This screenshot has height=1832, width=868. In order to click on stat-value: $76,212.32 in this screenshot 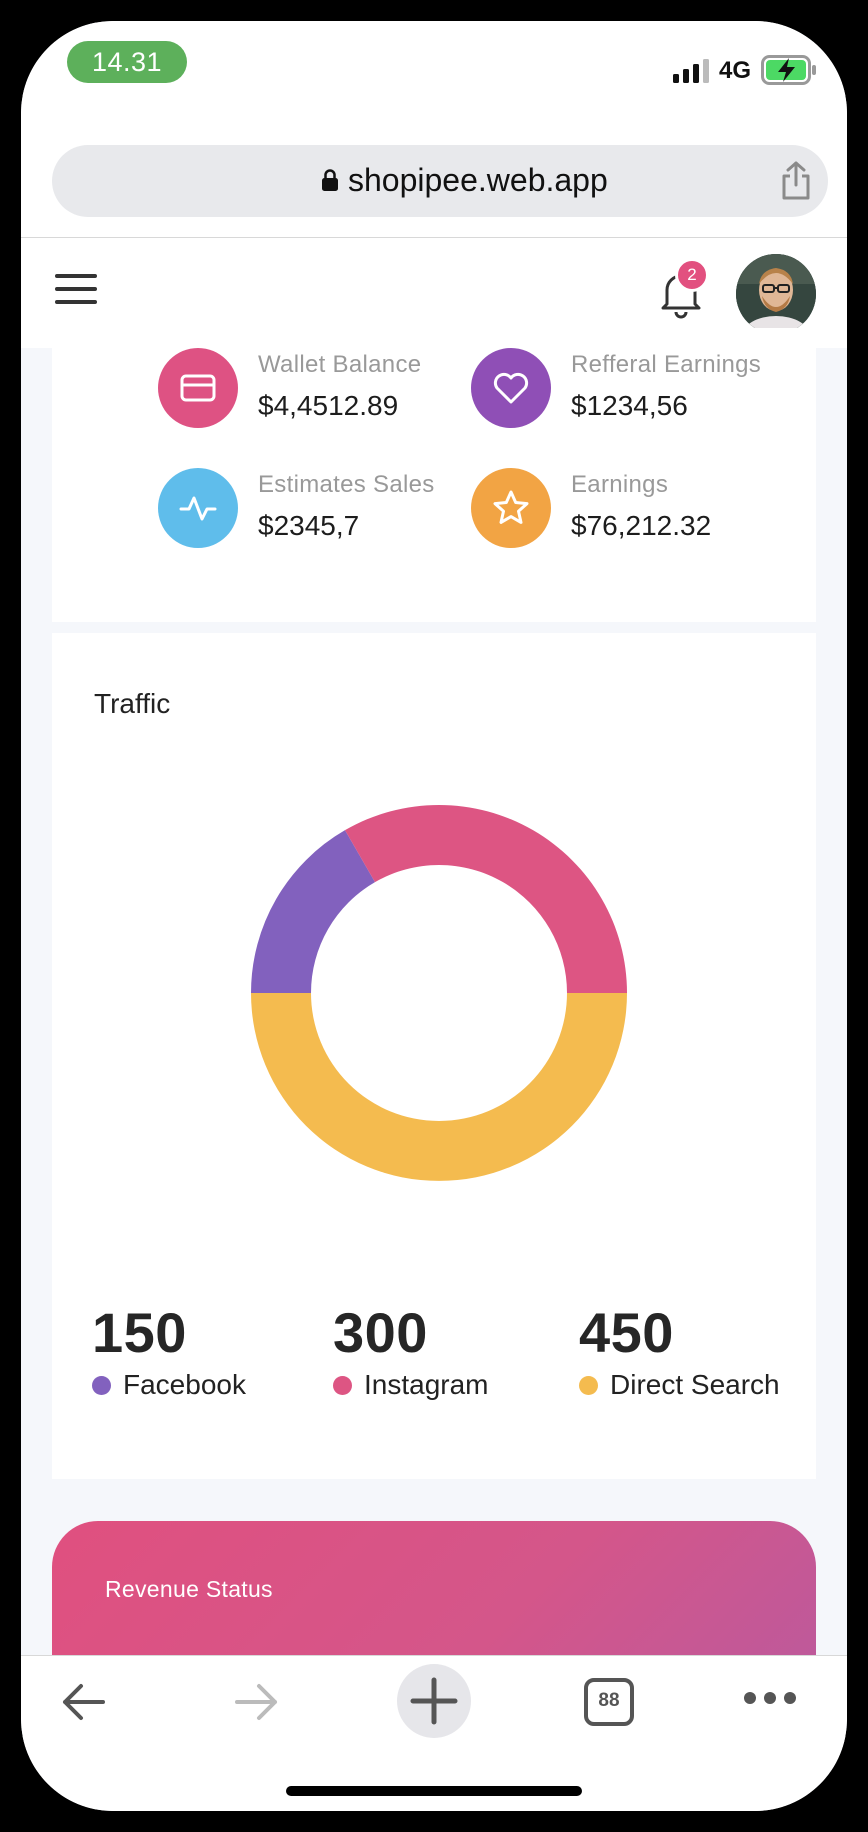, I will do `click(641, 525)`.